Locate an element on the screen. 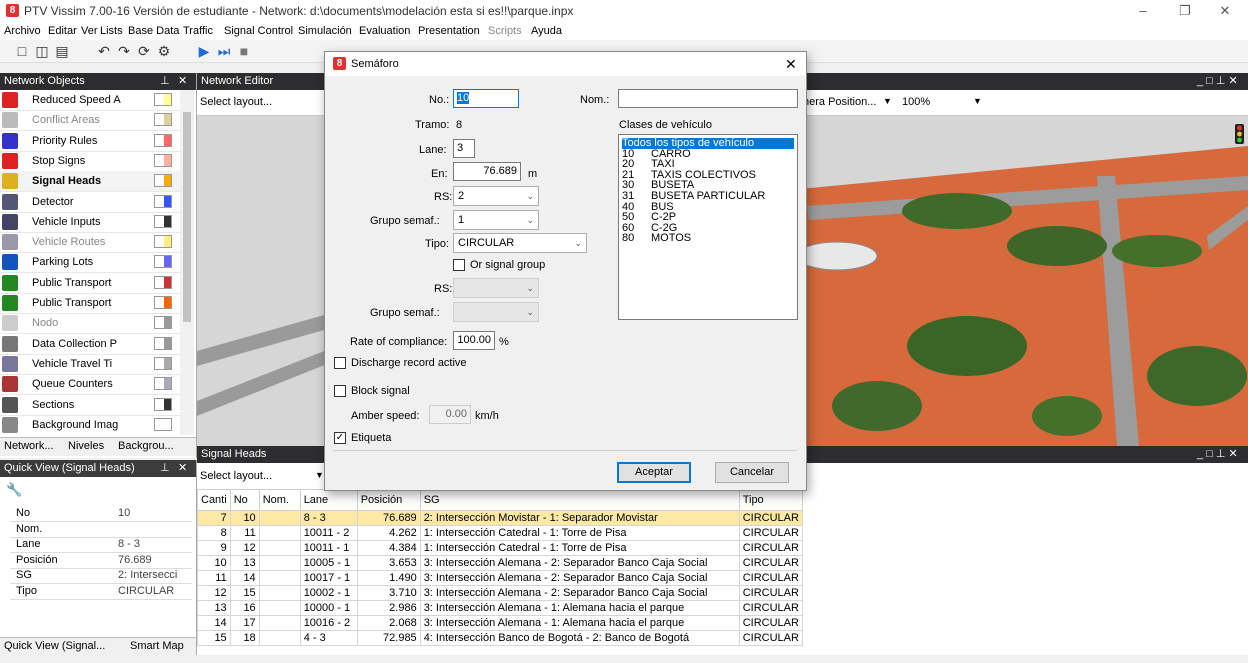 This screenshot has width=1248, height=663. menu-scripts: Scripts is located at coordinates (505, 31).